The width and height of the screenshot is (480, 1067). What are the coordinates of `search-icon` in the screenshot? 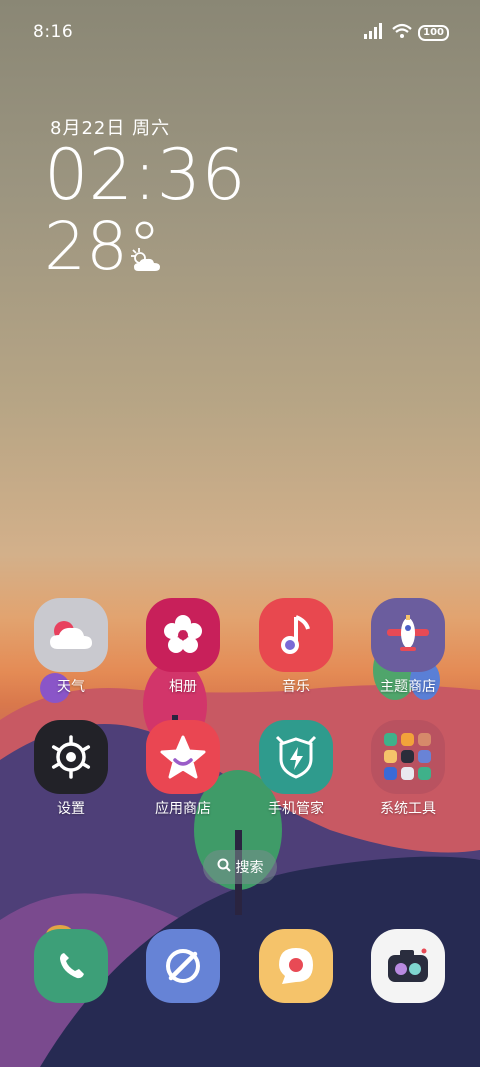 It's located at (224, 867).